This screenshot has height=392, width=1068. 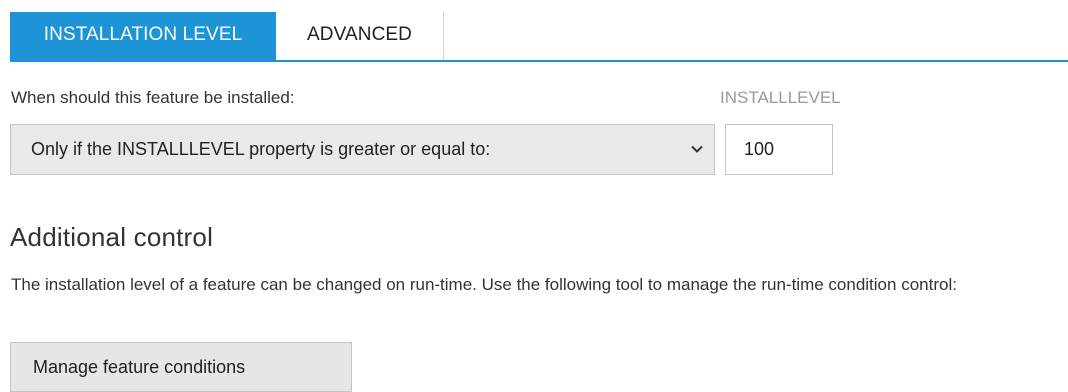 What do you see at coordinates (181, 367) in the screenshot?
I see `manage-feature-conditions-button: Manage feature conditions` at bounding box center [181, 367].